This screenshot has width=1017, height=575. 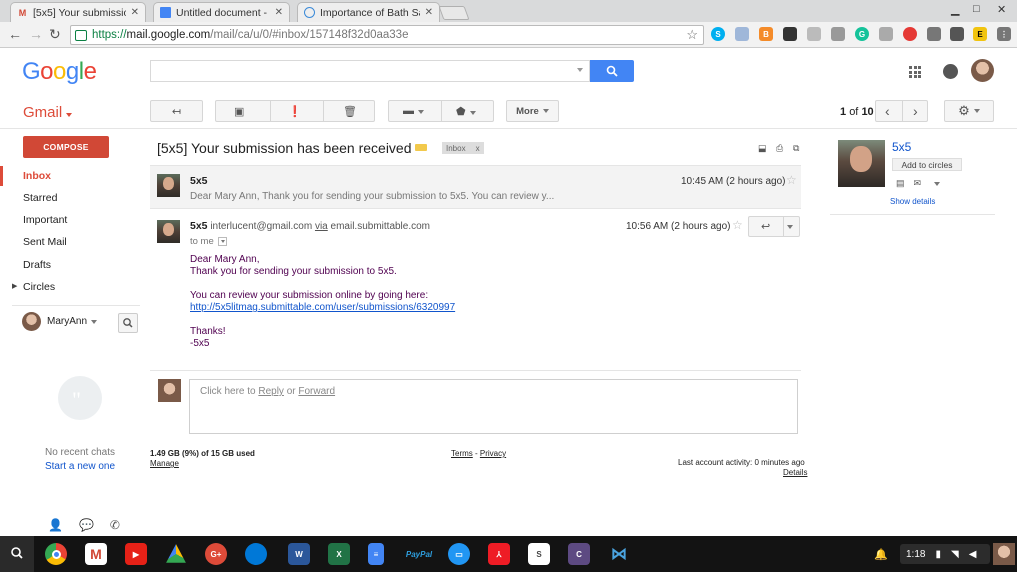 What do you see at coordinates (579, 554) in the screenshot?
I see `c-app-icon: C` at bounding box center [579, 554].